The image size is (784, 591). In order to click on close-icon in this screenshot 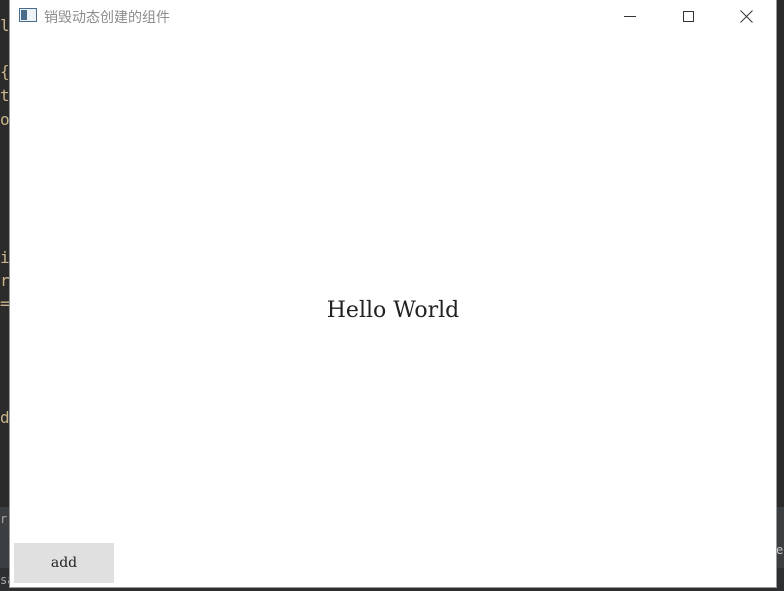, I will do `click(746, 16)`.